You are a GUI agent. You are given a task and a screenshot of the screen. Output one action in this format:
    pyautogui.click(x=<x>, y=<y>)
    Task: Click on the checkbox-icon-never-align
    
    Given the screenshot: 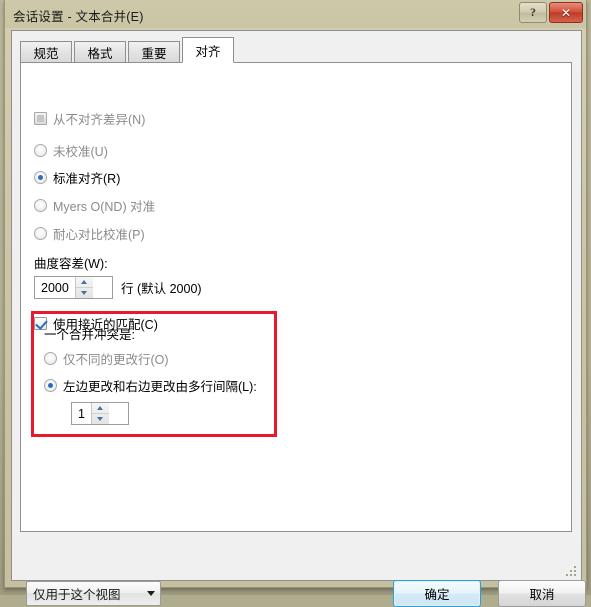 What is the action you would take?
    pyautogui.click(x=40, y=118)
    